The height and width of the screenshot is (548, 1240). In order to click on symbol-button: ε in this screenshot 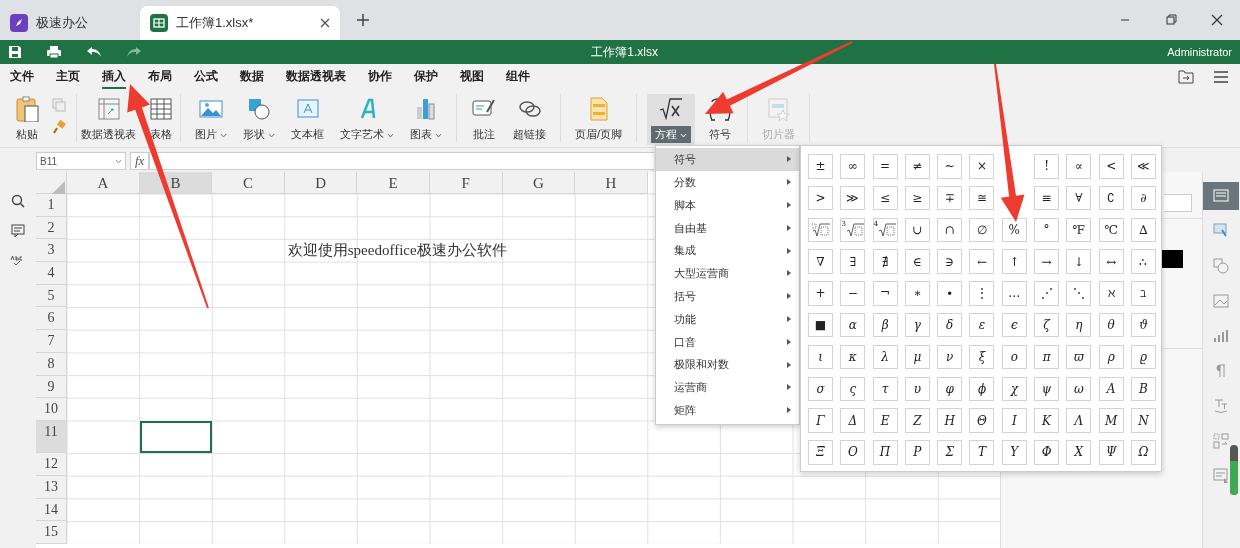, I will do `click(982, 325)`.